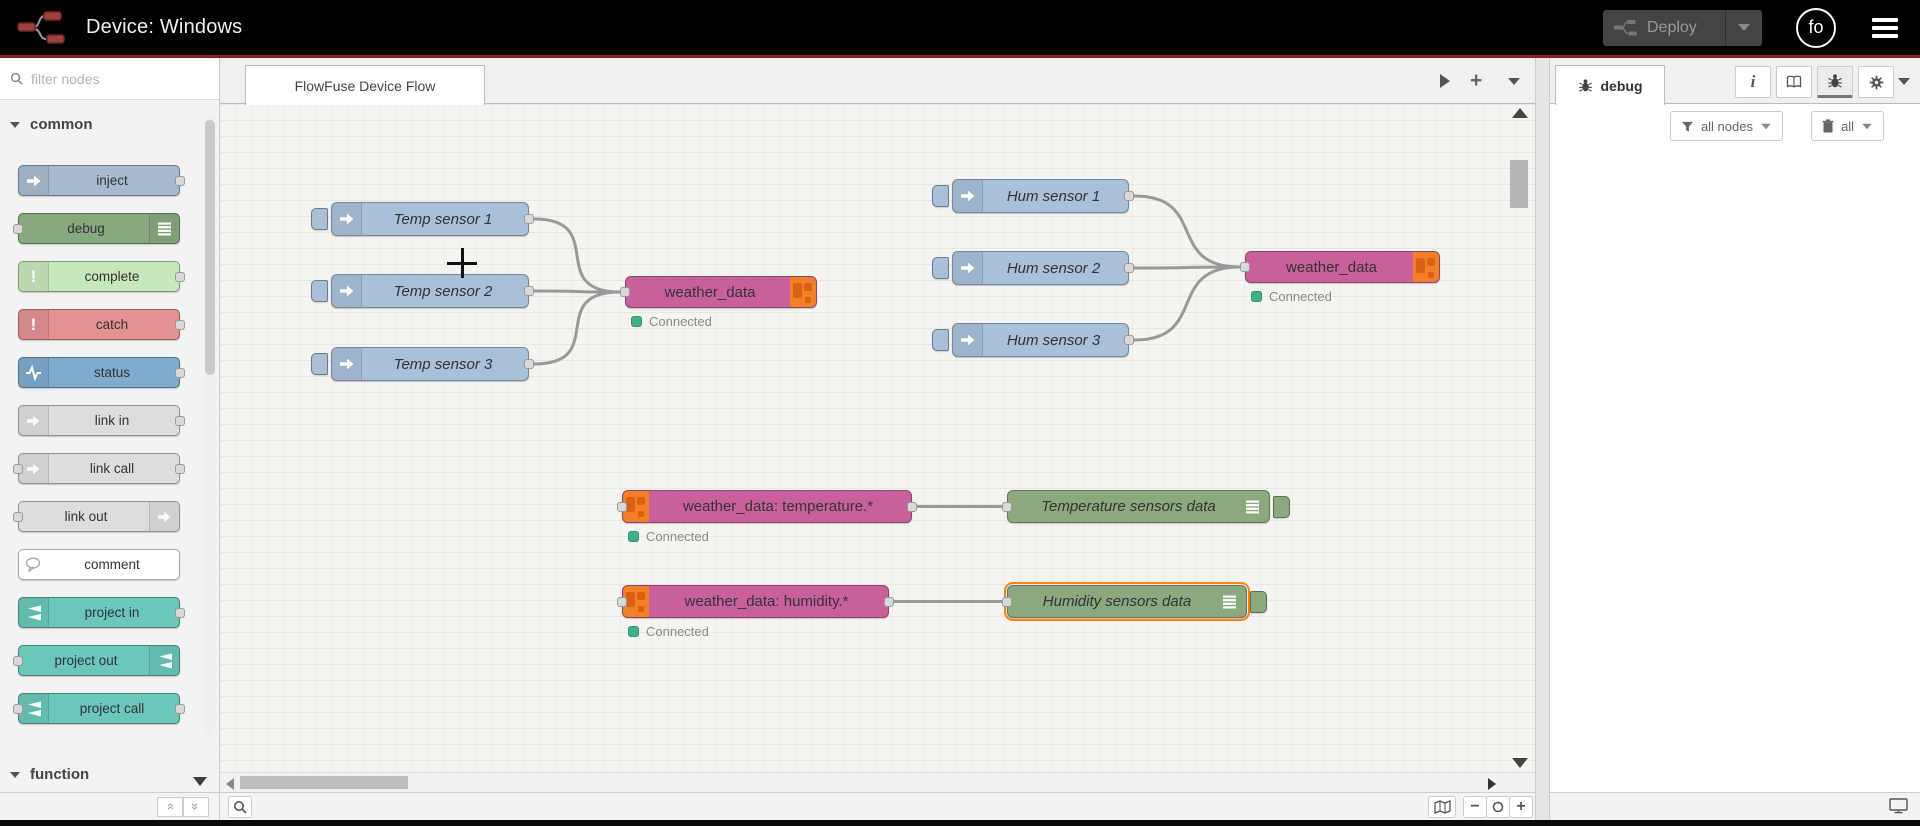  Describe the element at coordinates (96, 228) in the screenshot. I see `palette-node-debug: debug` at that location.